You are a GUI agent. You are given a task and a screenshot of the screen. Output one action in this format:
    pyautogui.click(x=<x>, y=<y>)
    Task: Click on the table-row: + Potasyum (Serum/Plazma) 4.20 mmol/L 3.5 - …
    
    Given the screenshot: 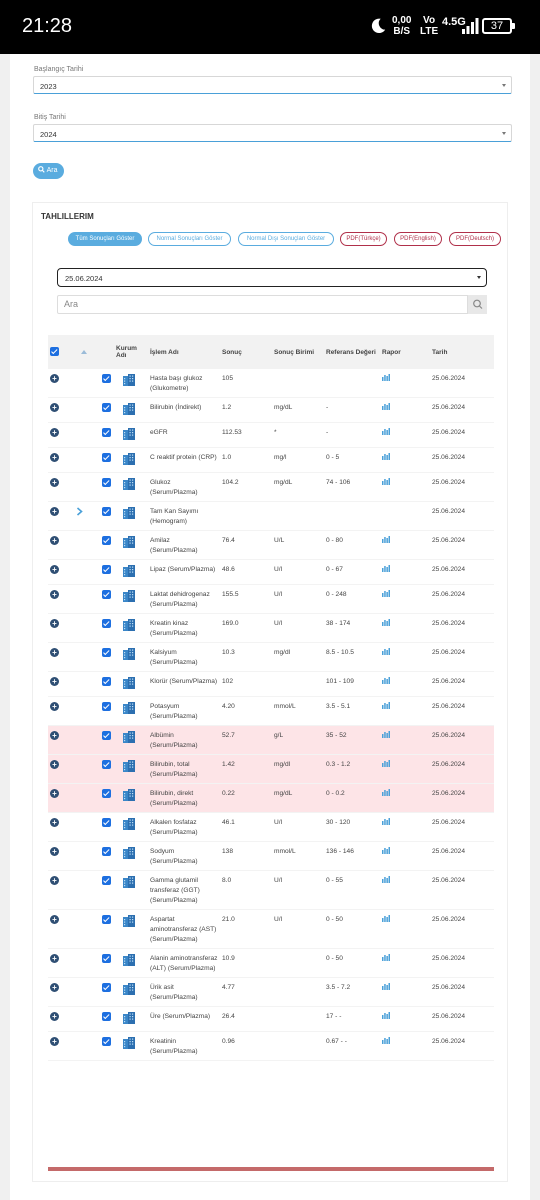 What is the action you would take?
    pyautogui.click(x=271, y=711)
    